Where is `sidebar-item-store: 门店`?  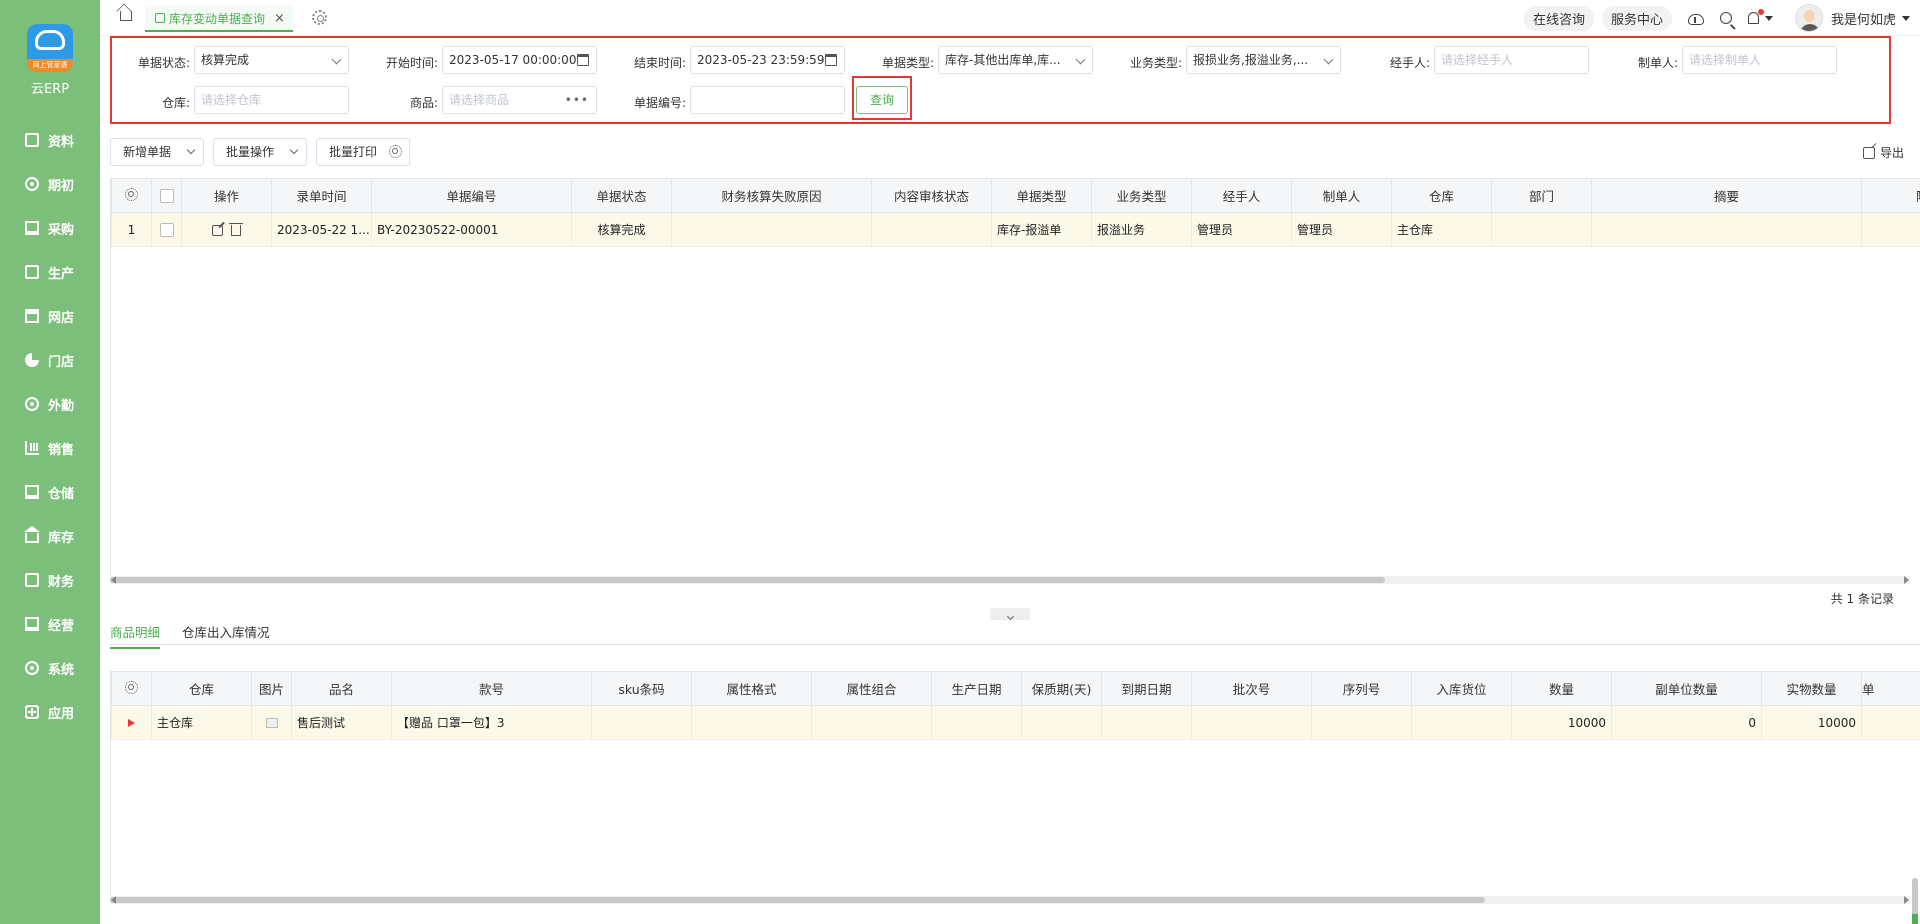 sidebar-item-store: 门店 is located at coordinates (50, 360).